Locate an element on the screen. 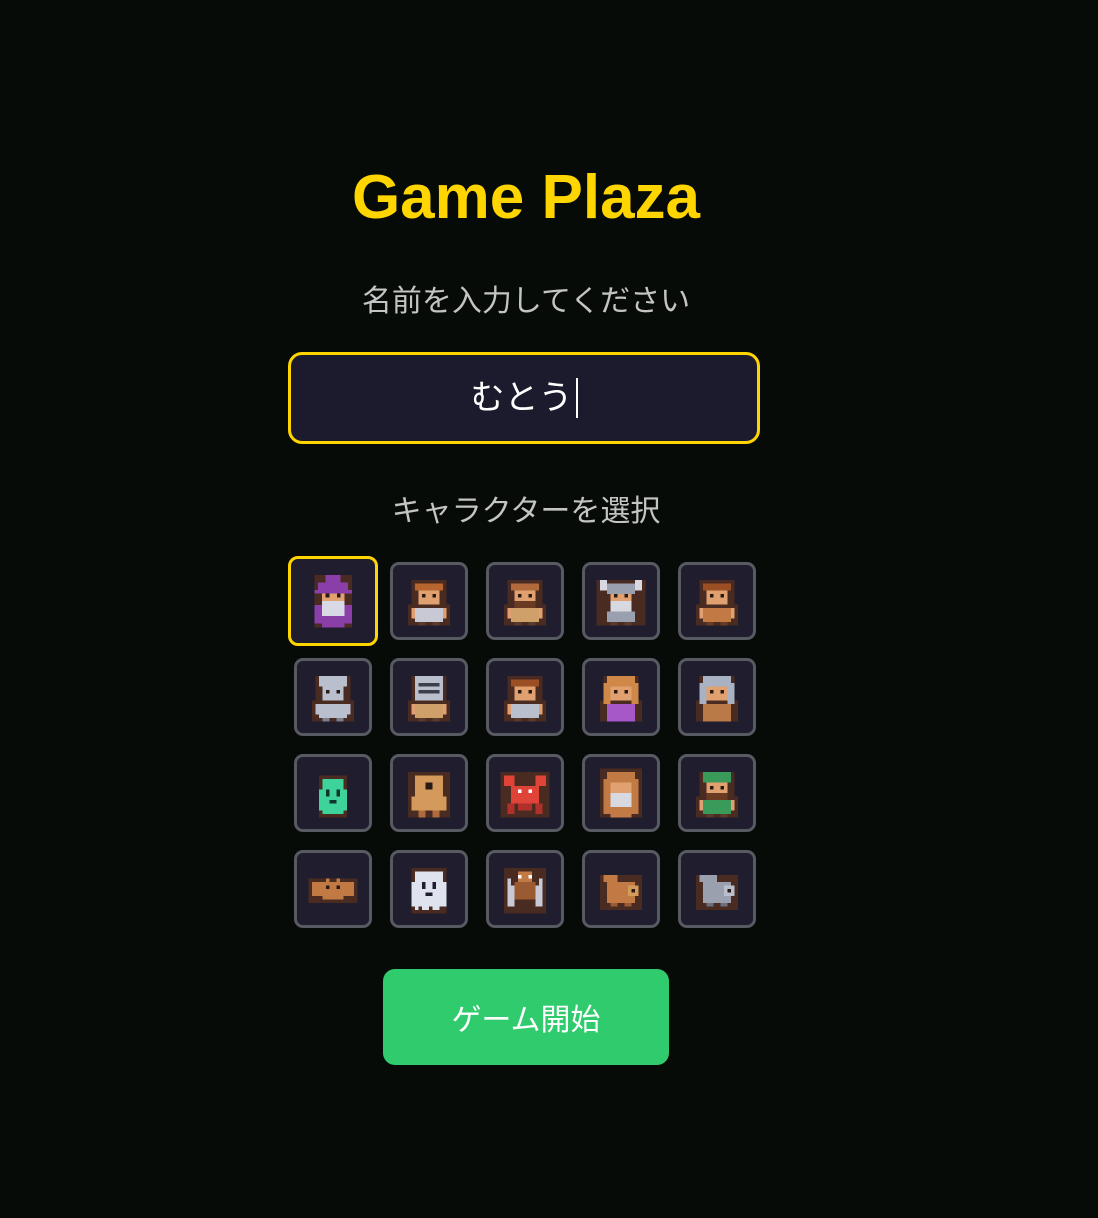 The image size is (1098, 1218). slime-ghost-icon is located at coordinates (333, 796).